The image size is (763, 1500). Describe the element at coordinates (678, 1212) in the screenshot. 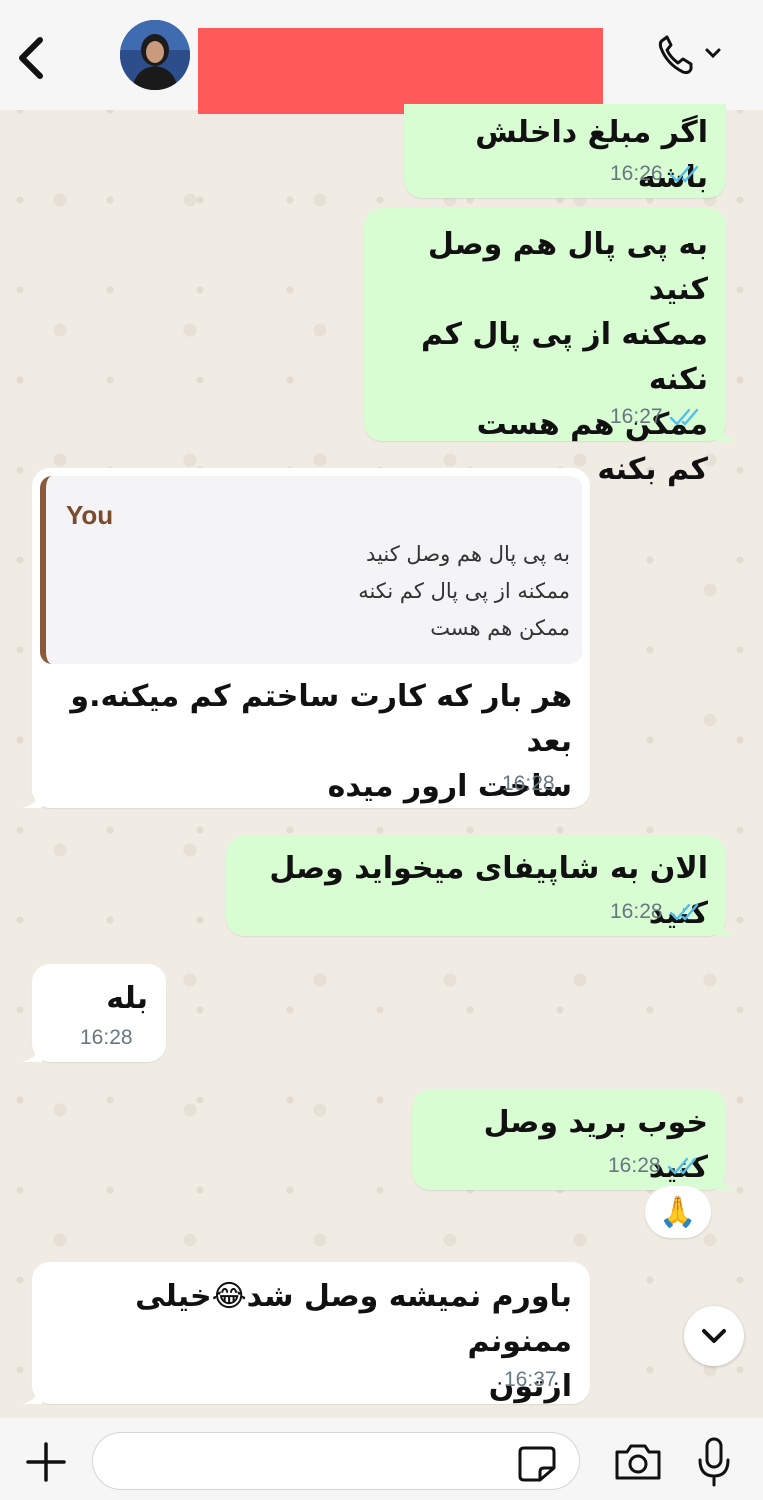

I see `reaction-badge: 🙏` at that location.